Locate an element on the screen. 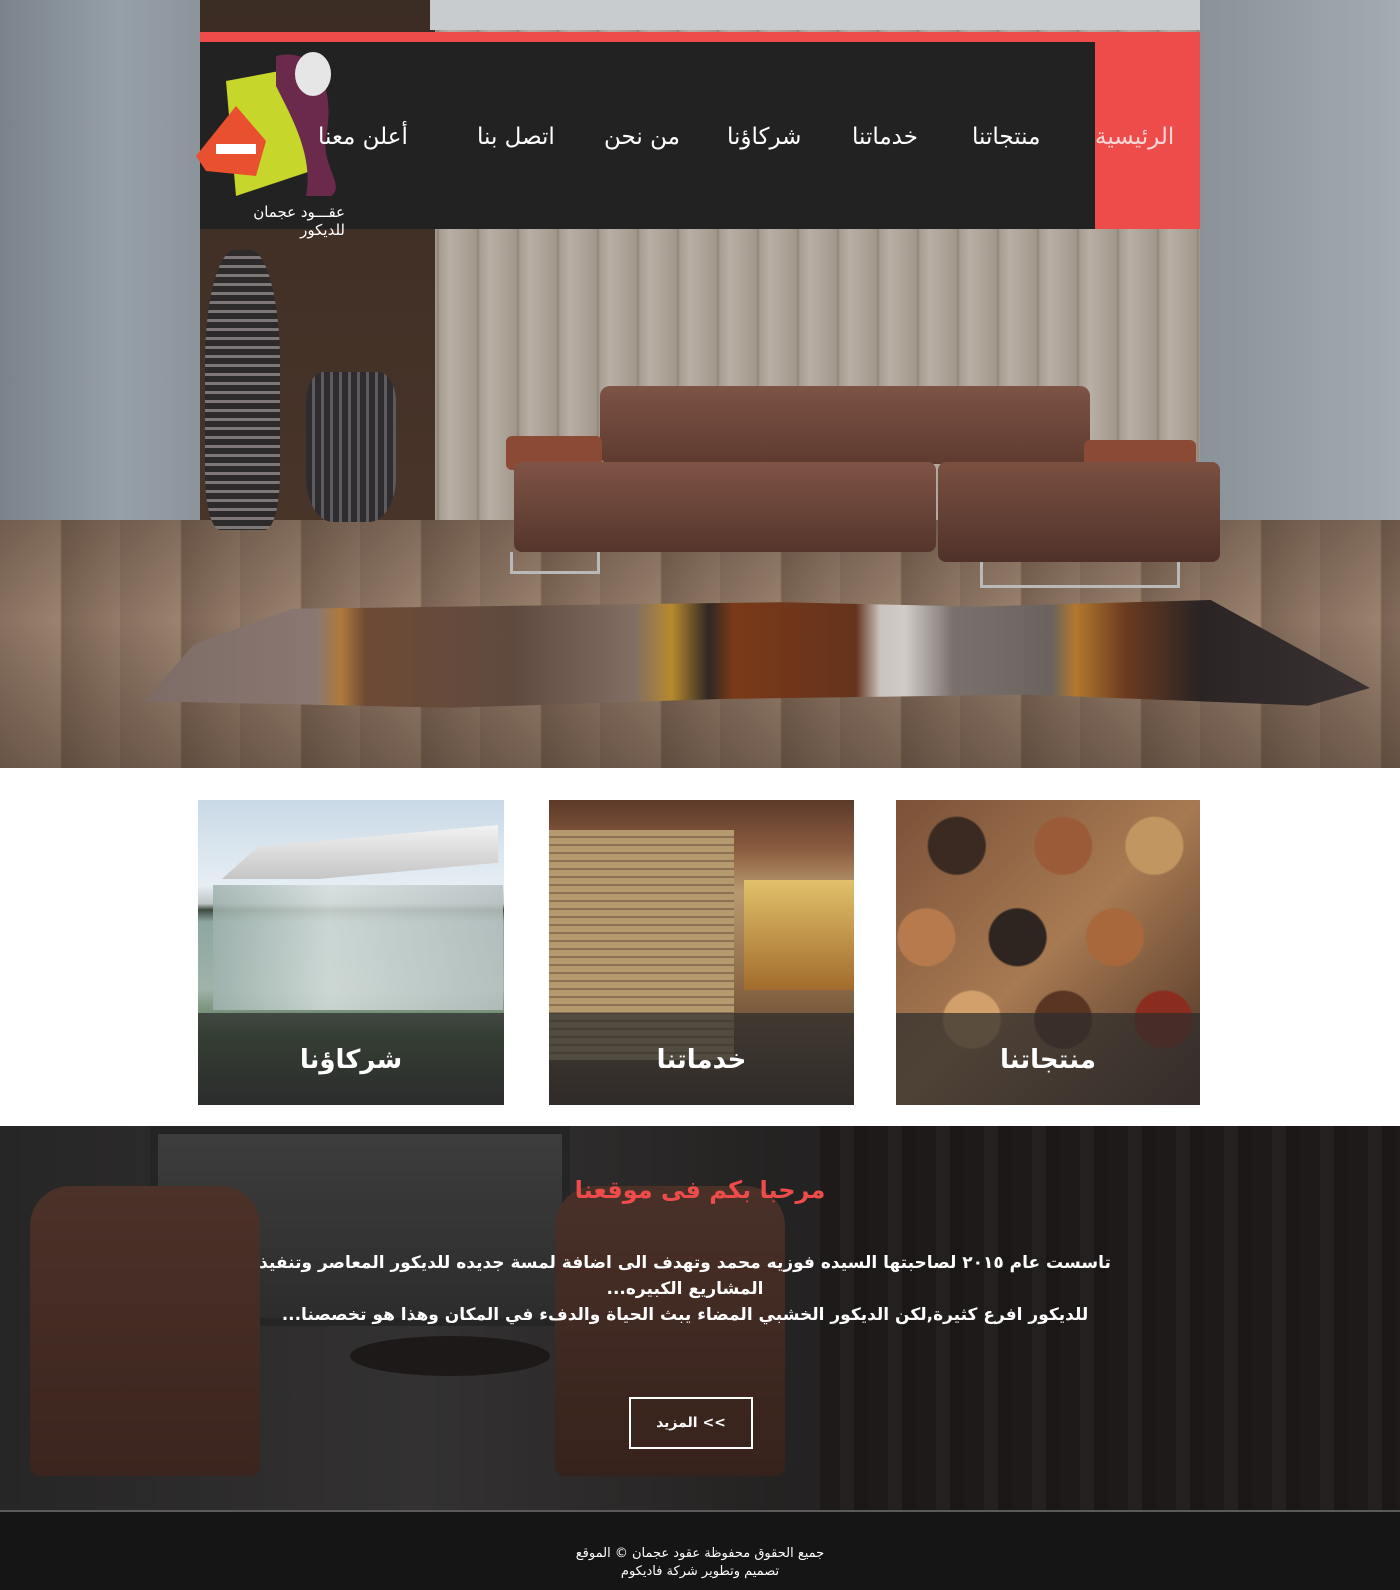  sofa-back is located at coordinates (845, 425).